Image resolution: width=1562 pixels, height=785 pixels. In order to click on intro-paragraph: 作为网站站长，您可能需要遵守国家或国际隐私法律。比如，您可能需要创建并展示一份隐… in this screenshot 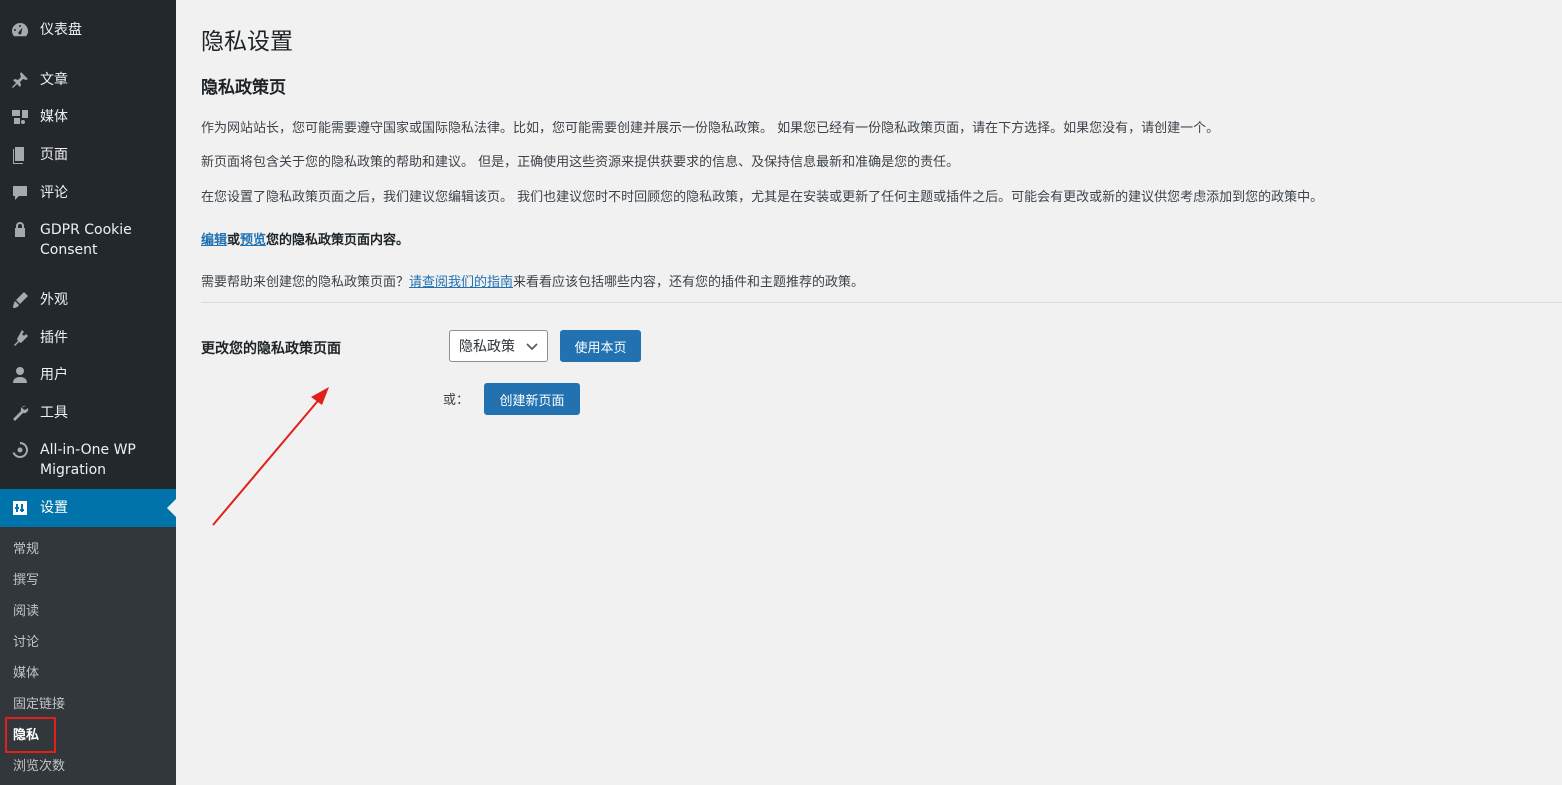, I will do `click(710, 128)`.